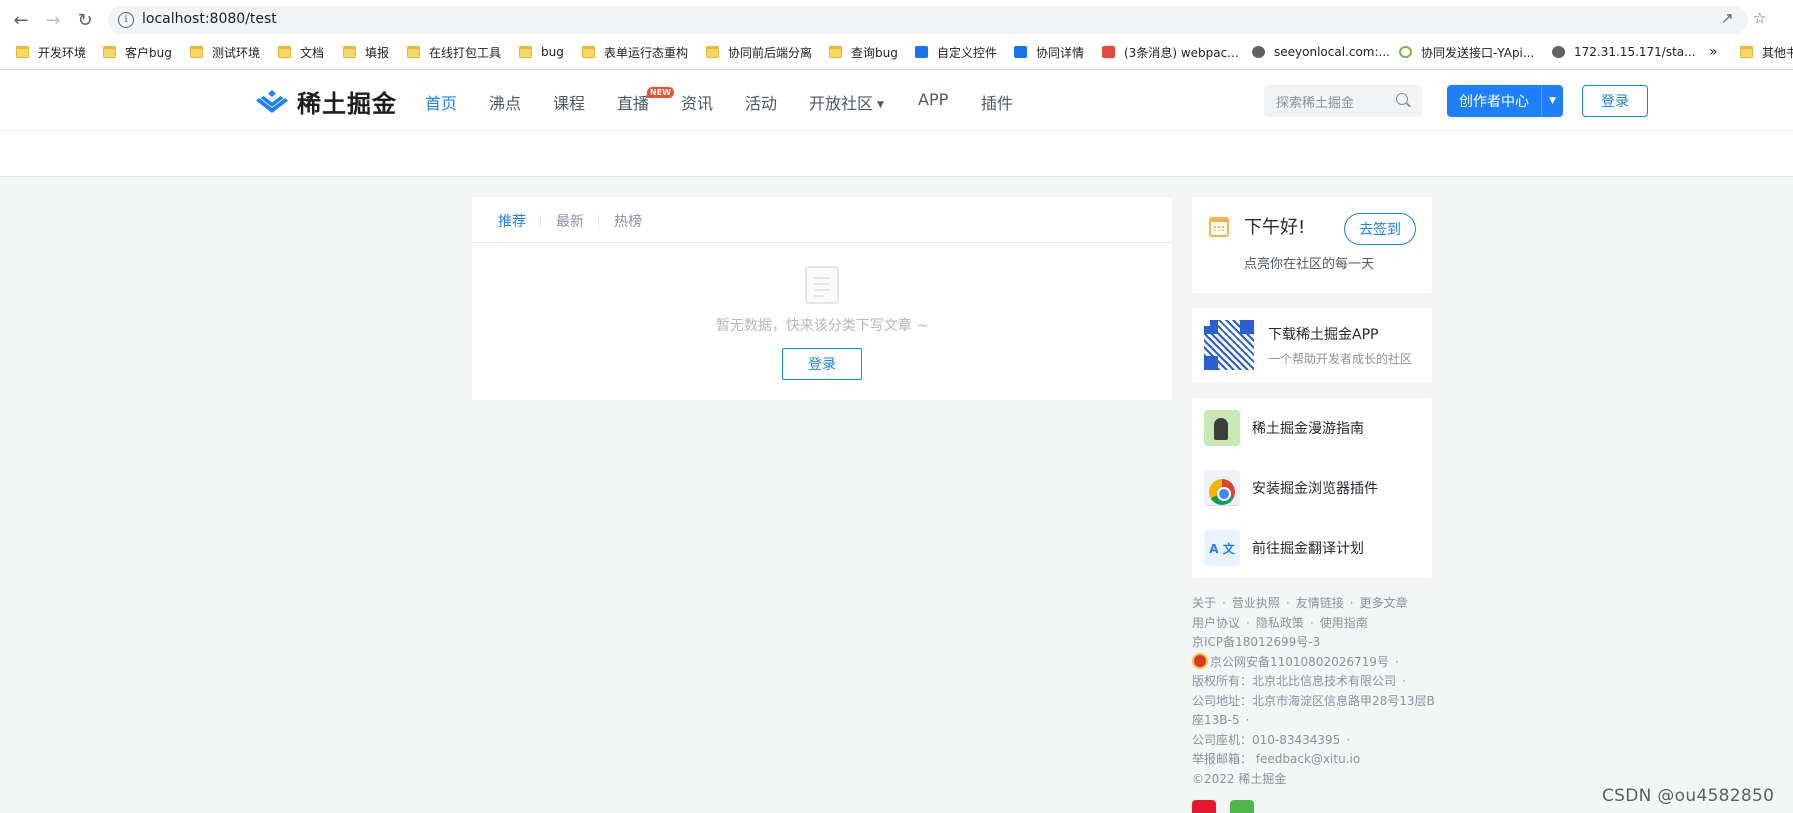 The image size is (1793, 813). What do you see at coordinates (366, 52) in the screenshot?
I see `bookmark-item: 填报` at bounding box center [366, 52].